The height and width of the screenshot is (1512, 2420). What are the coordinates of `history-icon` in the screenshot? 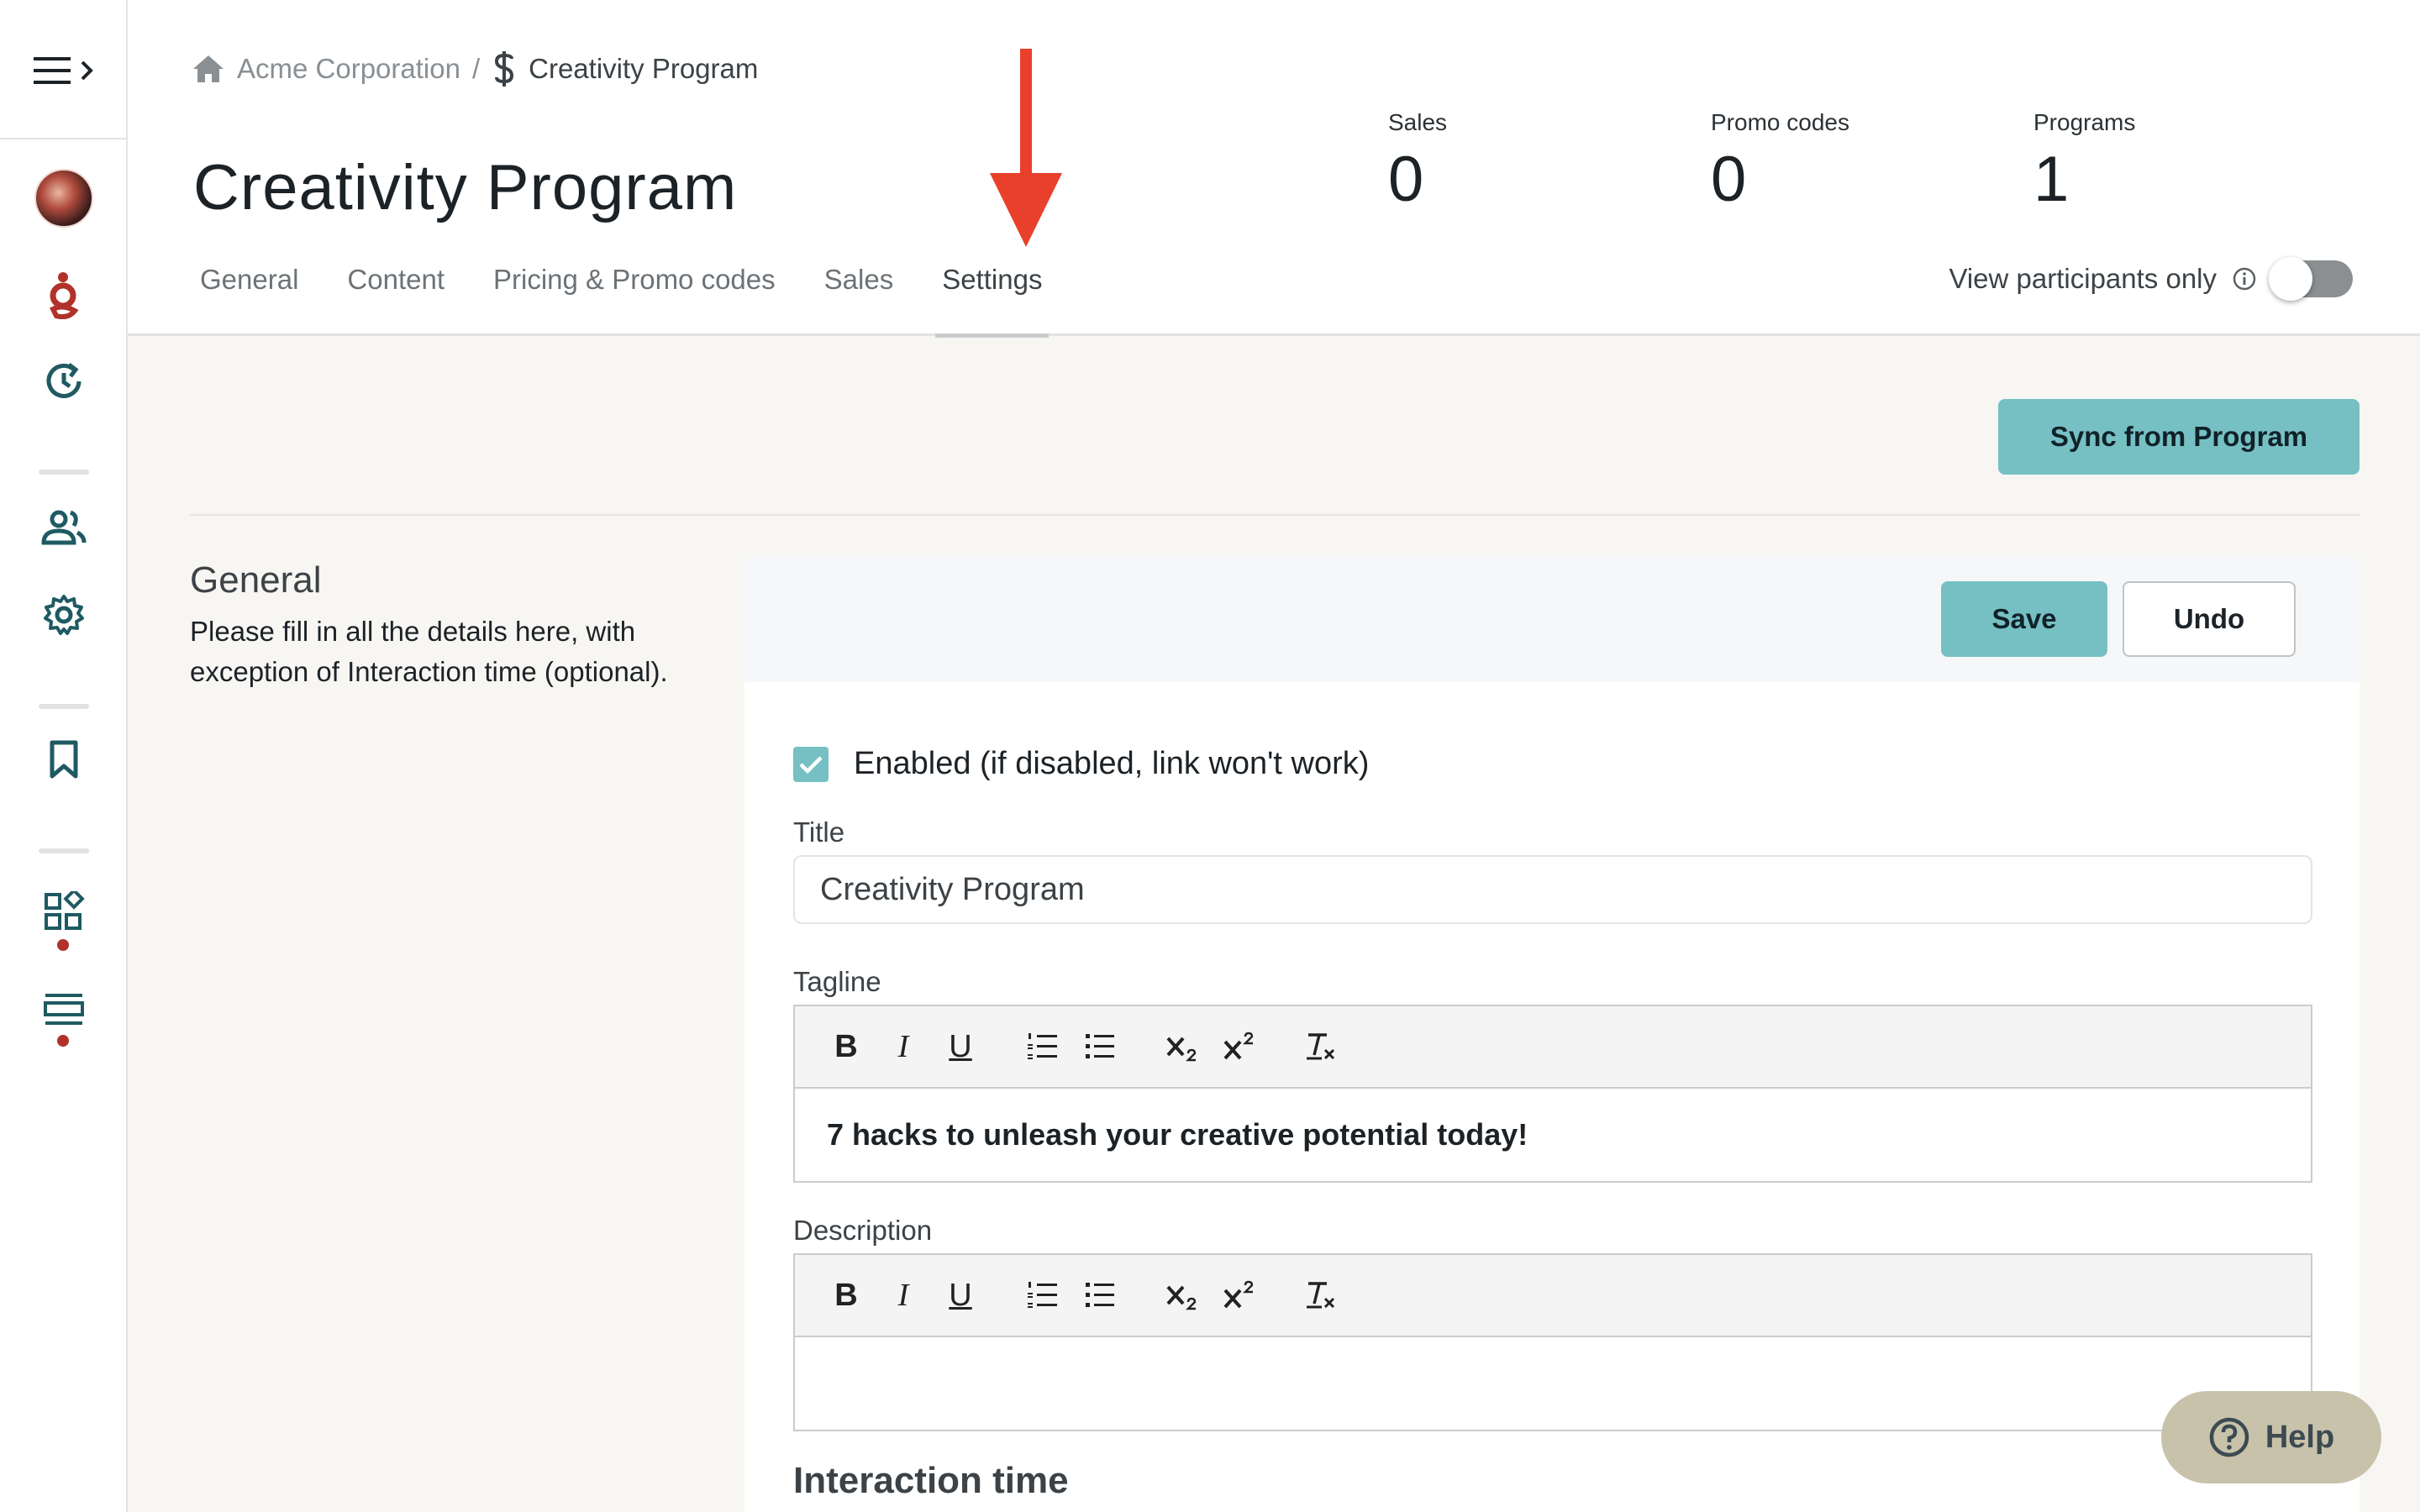 It's located at (64, 380).